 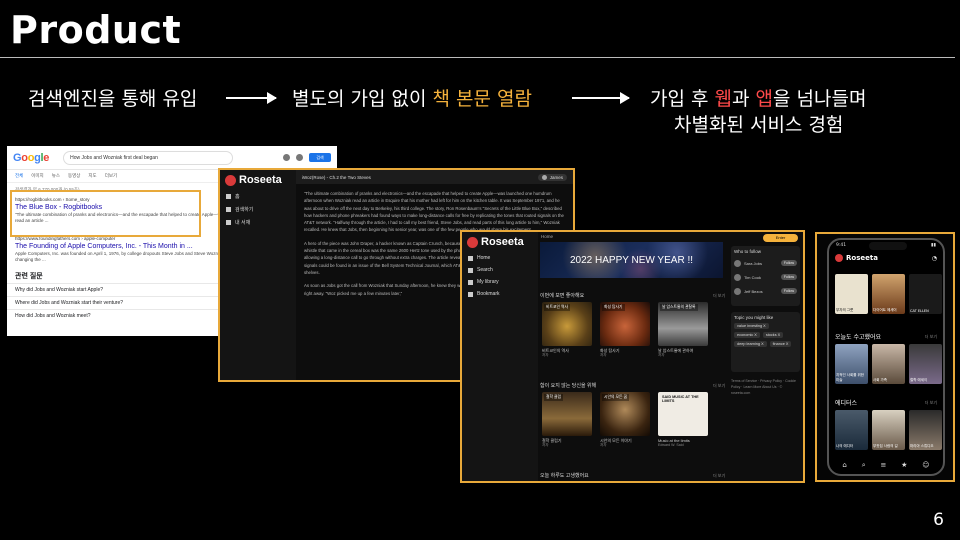 I want to click on brand-name: Roseeta, so click(x=862, y=258).